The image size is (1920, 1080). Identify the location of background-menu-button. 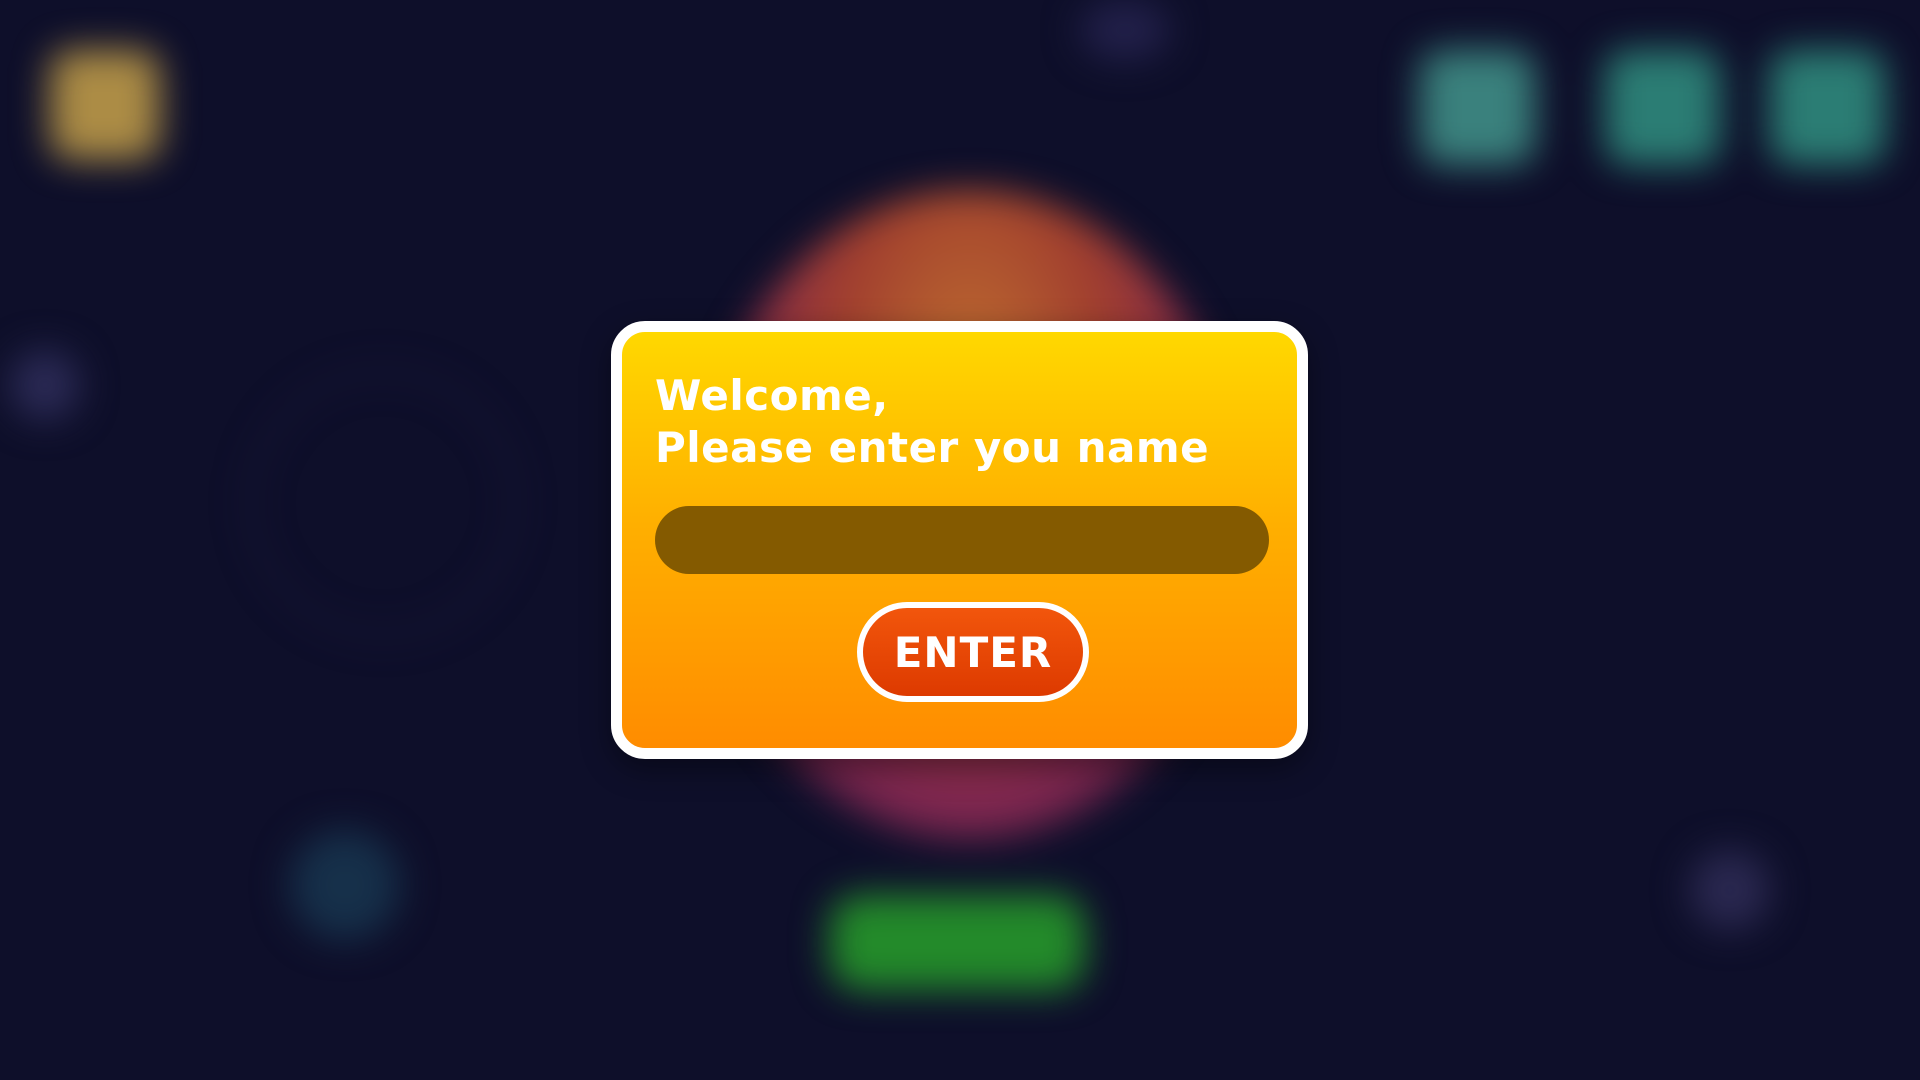
(105, 105).